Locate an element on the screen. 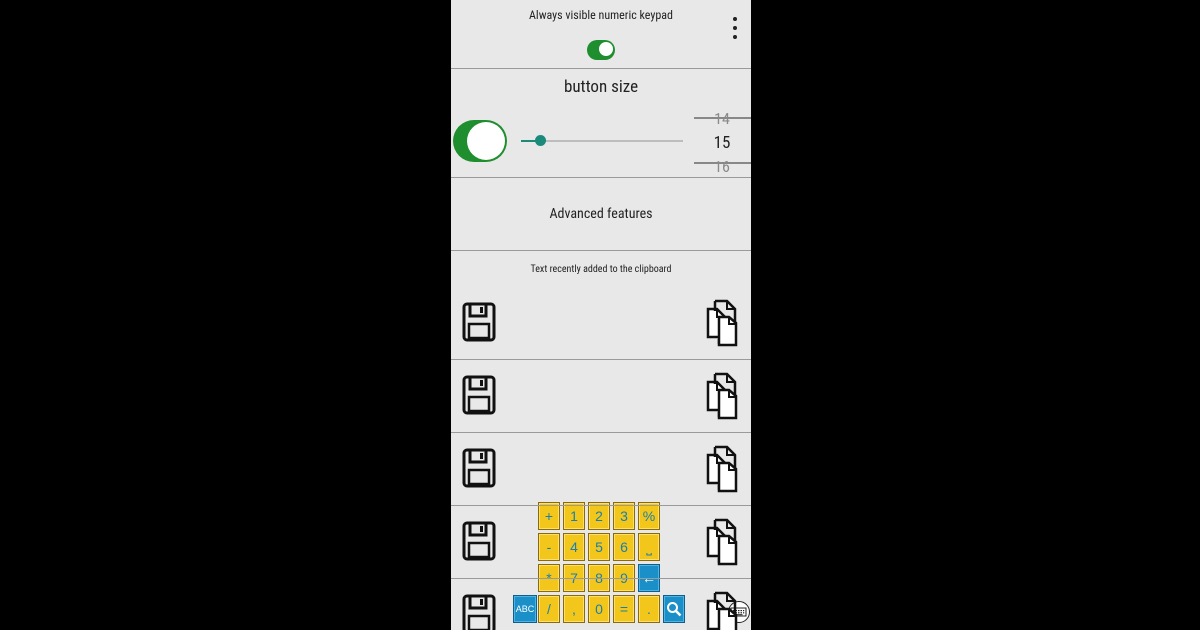 The width and height of the screenshot is (1200, 630). more-vert-icon is located at coordinates (735, 29).